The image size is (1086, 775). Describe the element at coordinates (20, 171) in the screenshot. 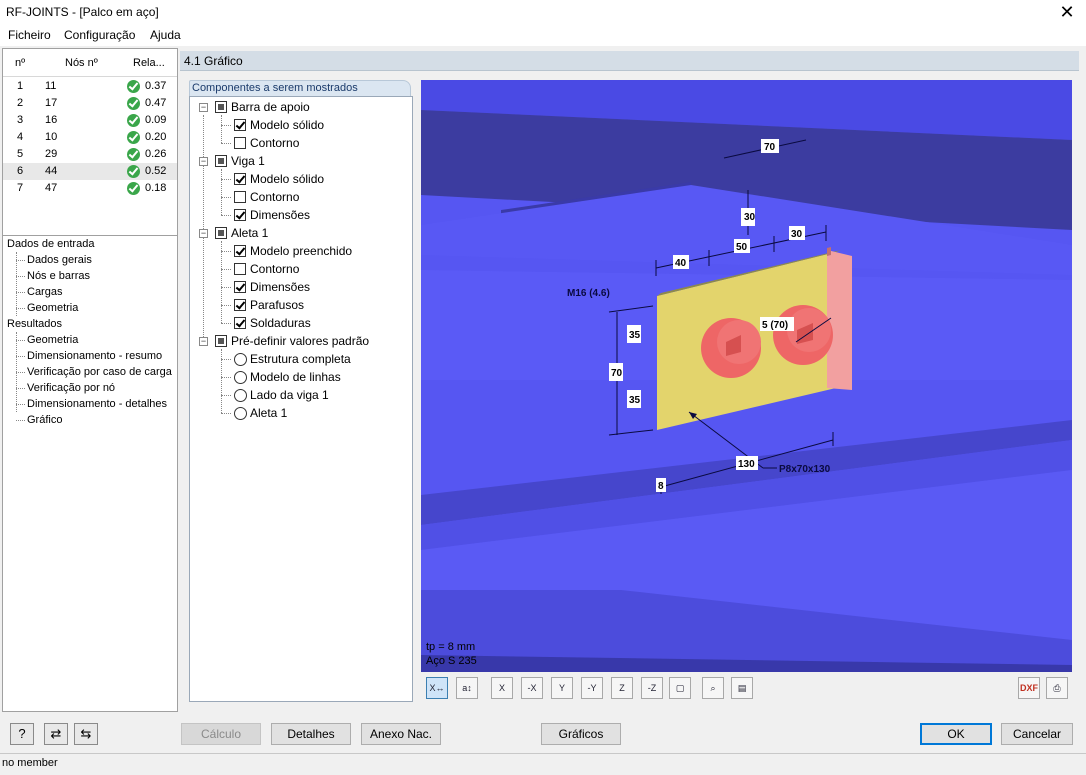

I see `row-no: 6` at that location.